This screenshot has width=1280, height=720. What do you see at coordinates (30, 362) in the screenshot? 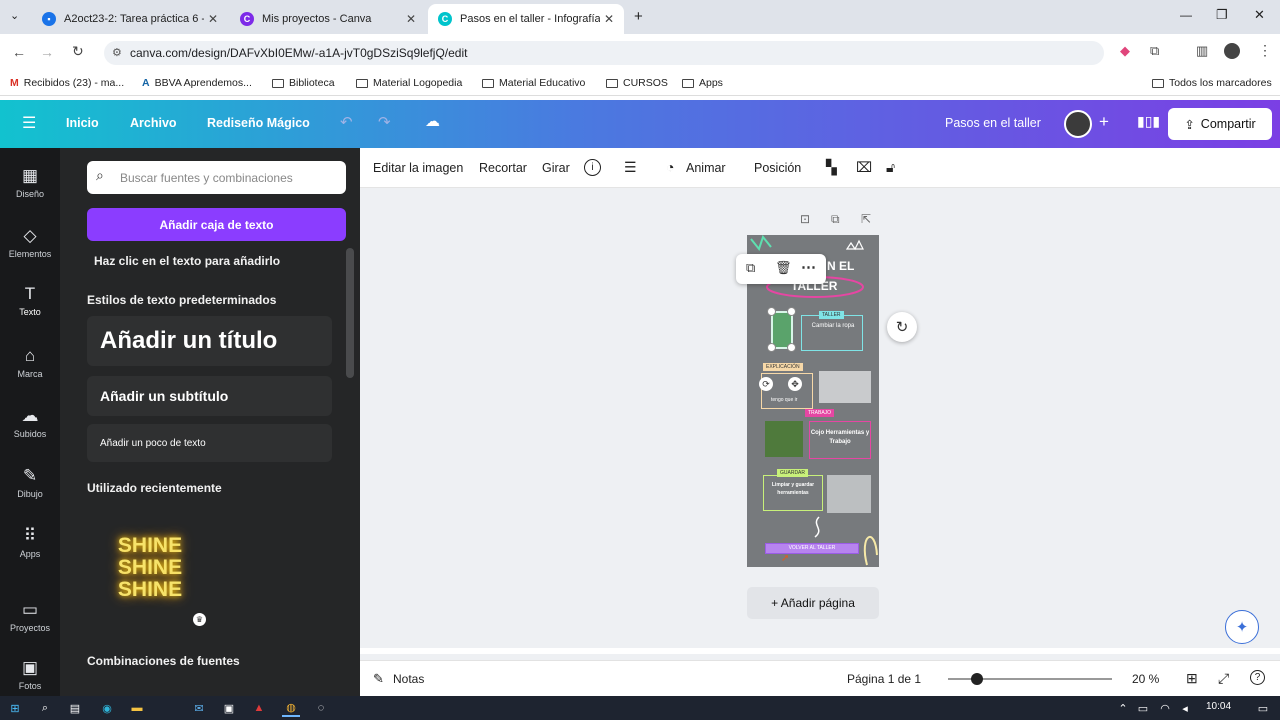
I see `sidebar-item-marca: ⌂ Marca` at bounding box center [30, 362].